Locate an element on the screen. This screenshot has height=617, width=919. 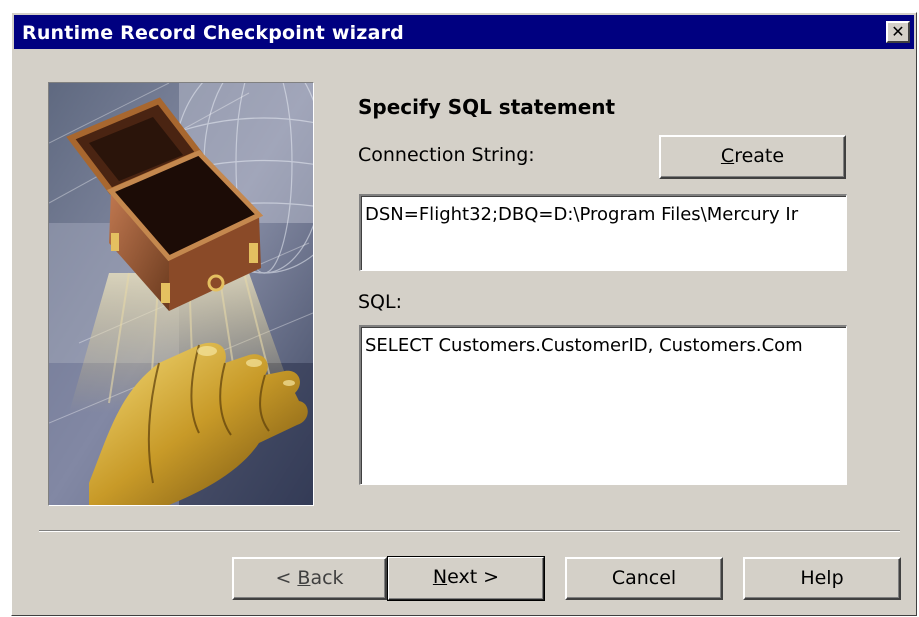
step-heading: Specify SQL statement is located at coordinates (487, 107).